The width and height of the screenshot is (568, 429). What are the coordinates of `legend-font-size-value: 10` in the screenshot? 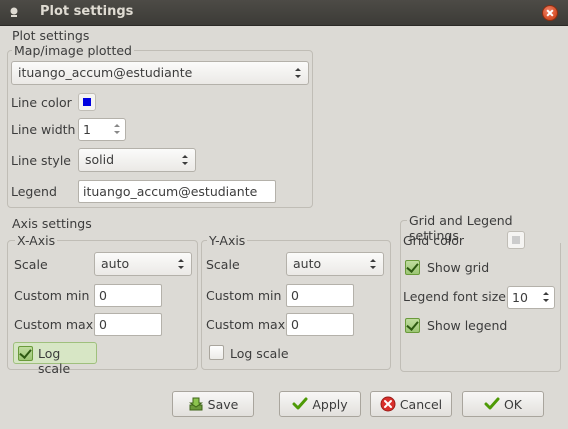 It's located at (520, 297).